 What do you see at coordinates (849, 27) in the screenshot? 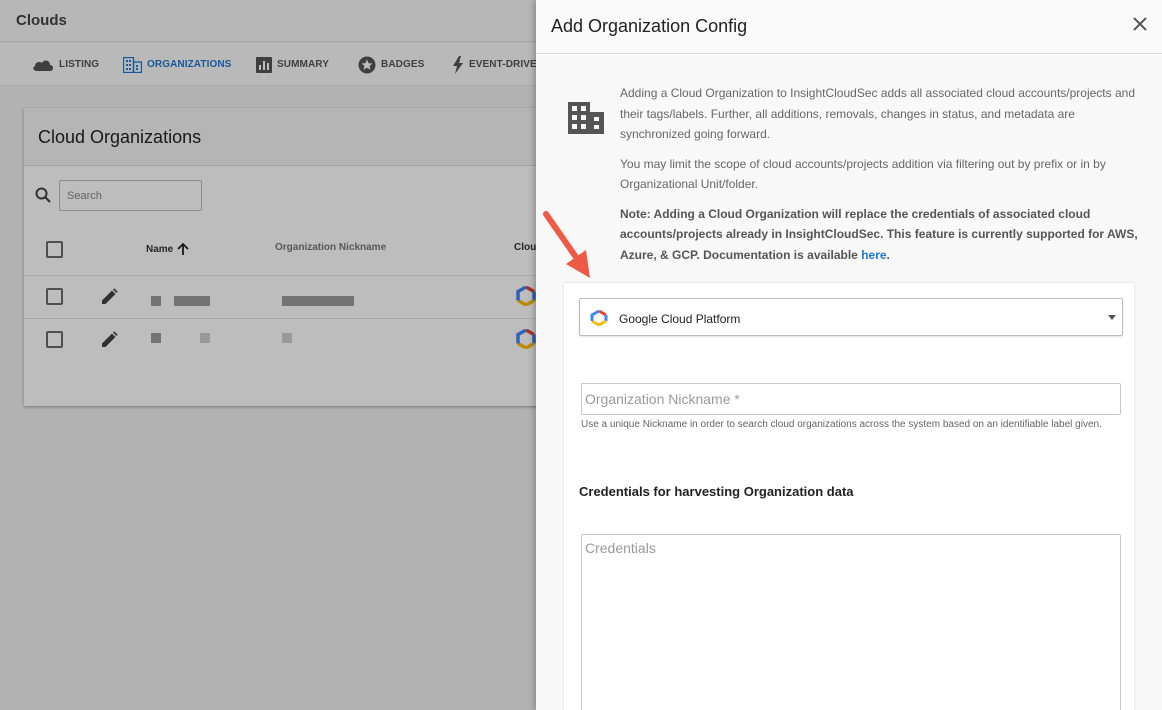
I see `drawer-header: Add Organization Config` at bounding box center [849, 27].